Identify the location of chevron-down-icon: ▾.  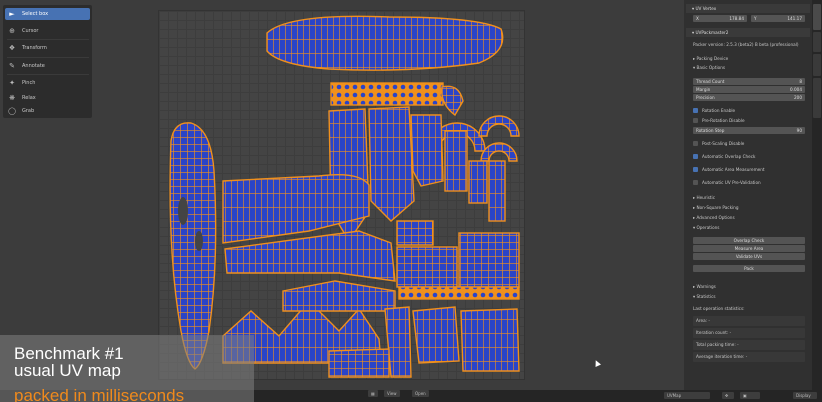
(694, 227).